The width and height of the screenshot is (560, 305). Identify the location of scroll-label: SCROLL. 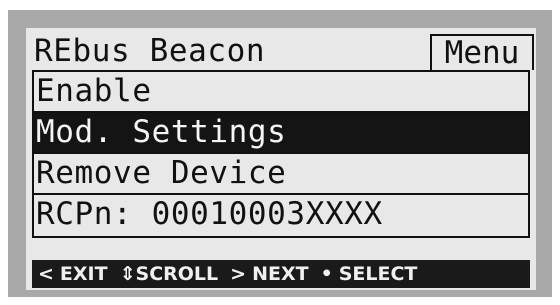
(177, 274).